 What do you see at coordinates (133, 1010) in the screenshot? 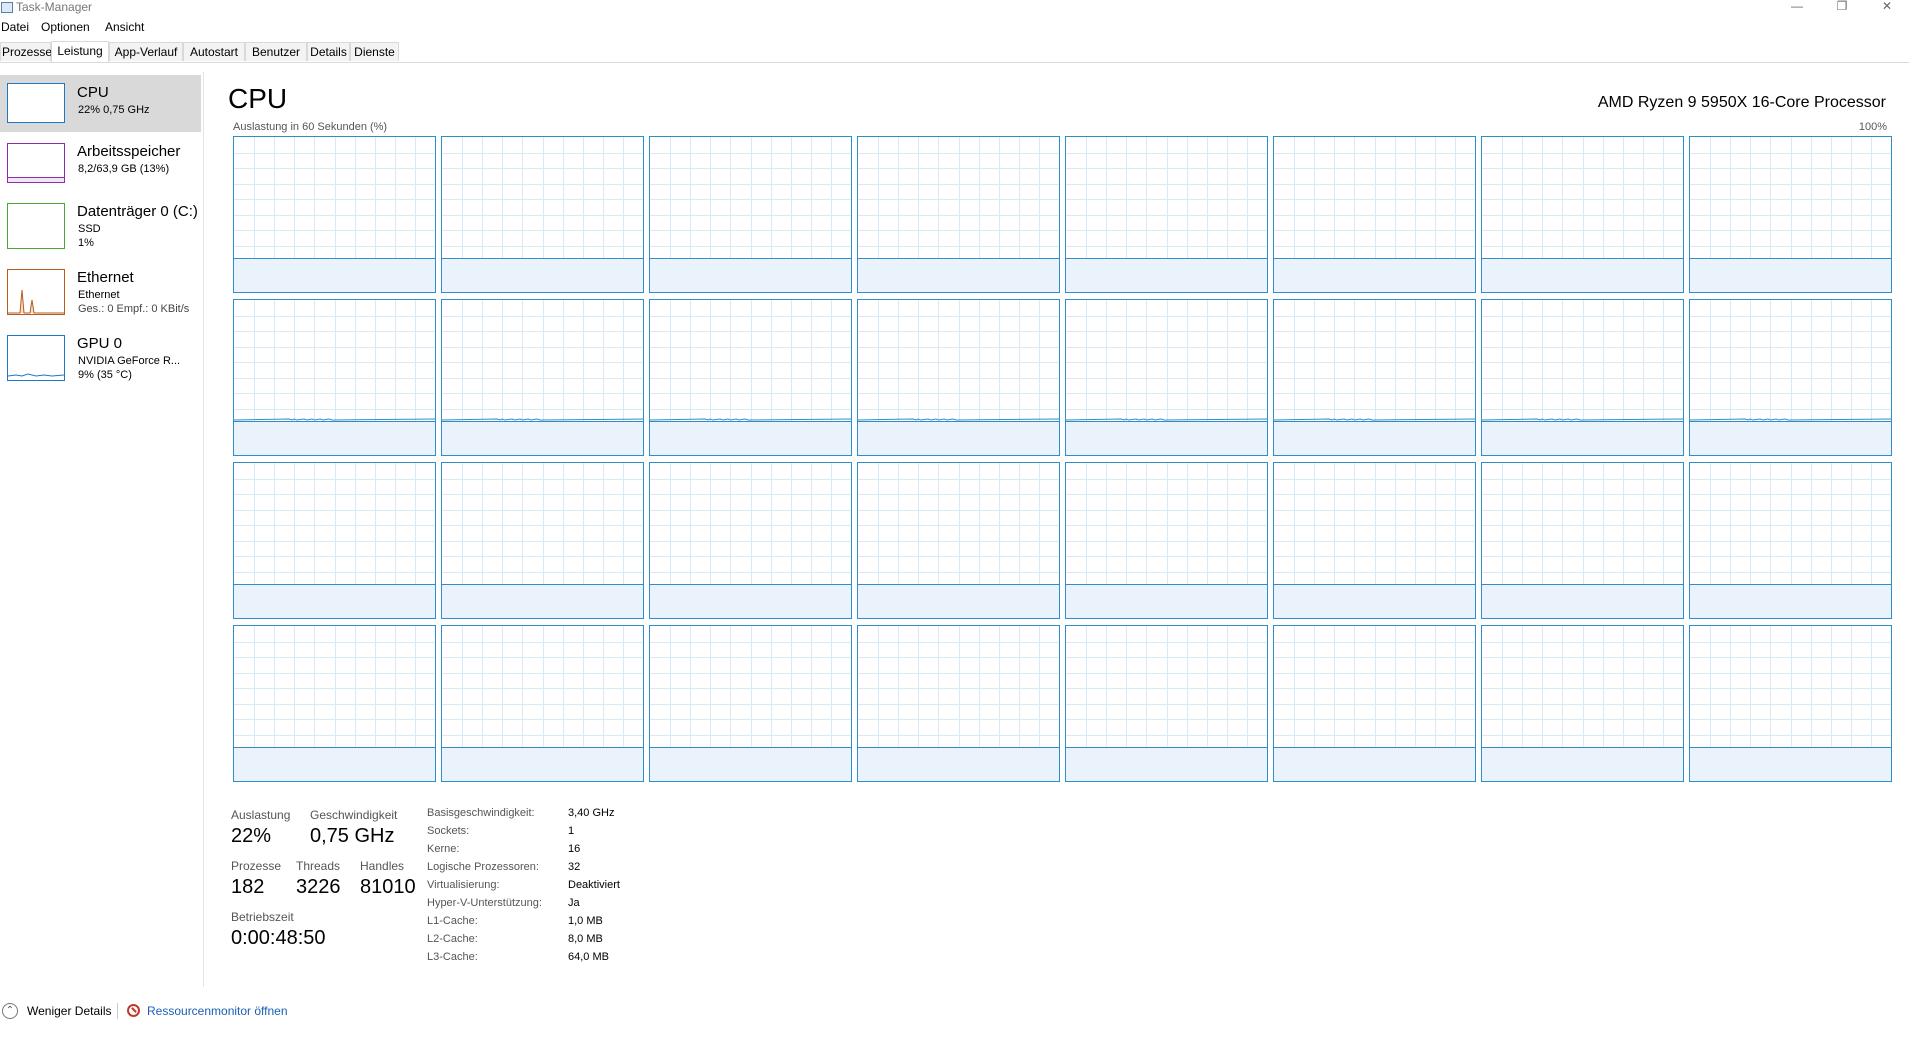
I see `resource-monitor-icon` at bounding box center [133, 1010].